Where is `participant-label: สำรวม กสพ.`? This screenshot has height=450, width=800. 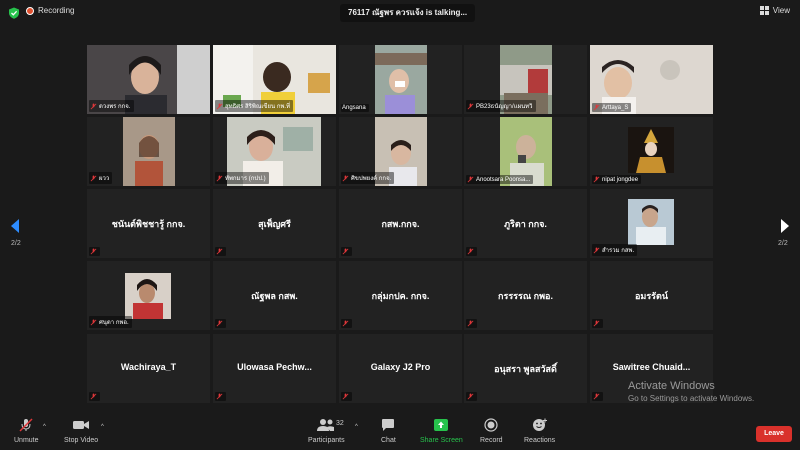
participant-label: สำรวม กสพ. is located at coordinates (615, 250).